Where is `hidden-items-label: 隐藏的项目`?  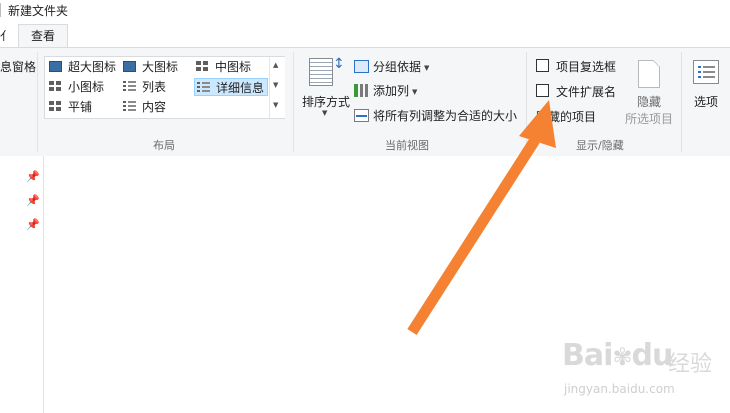
hidden-items-label: 隐藏的项目 is located at coordinates (566, 117).